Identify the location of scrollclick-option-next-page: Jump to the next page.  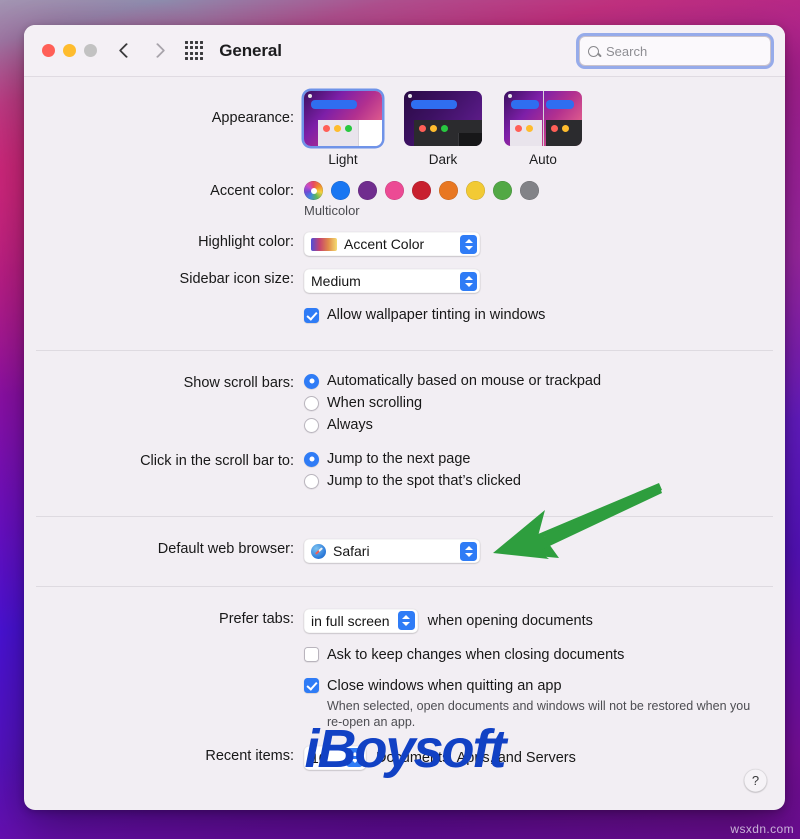
(544, 459).